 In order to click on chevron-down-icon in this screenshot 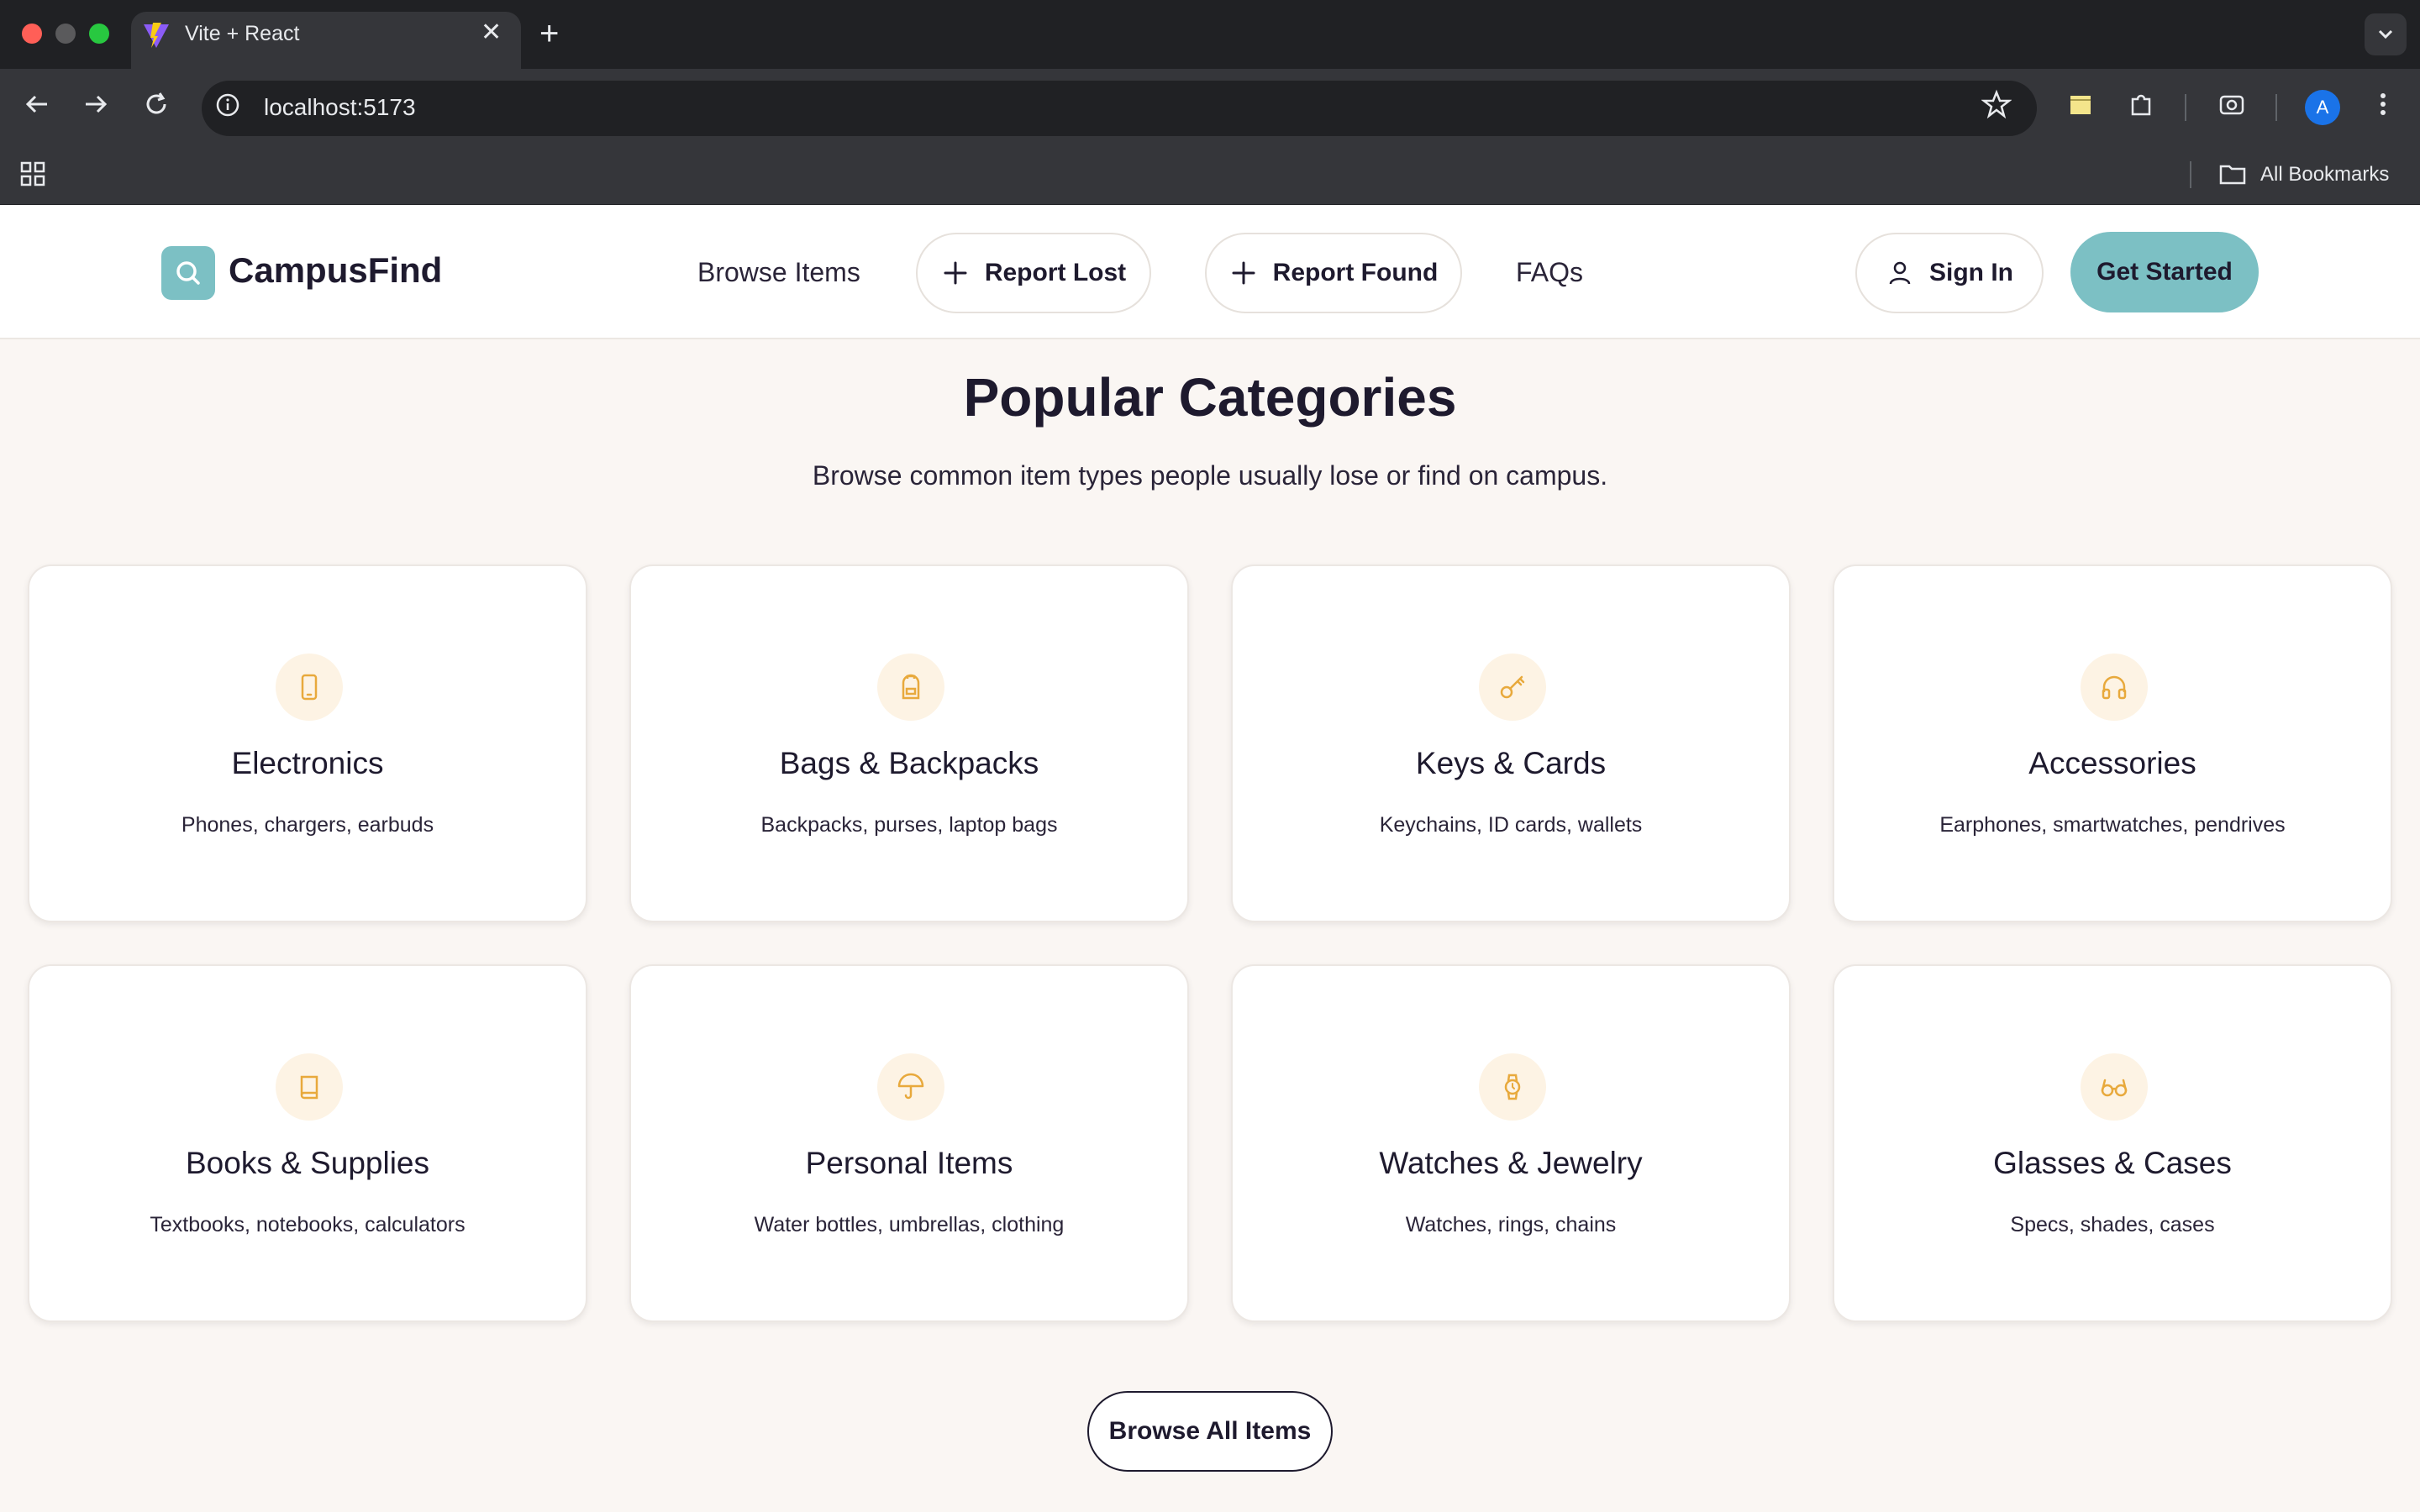, I will do `click(2386, 34)`.